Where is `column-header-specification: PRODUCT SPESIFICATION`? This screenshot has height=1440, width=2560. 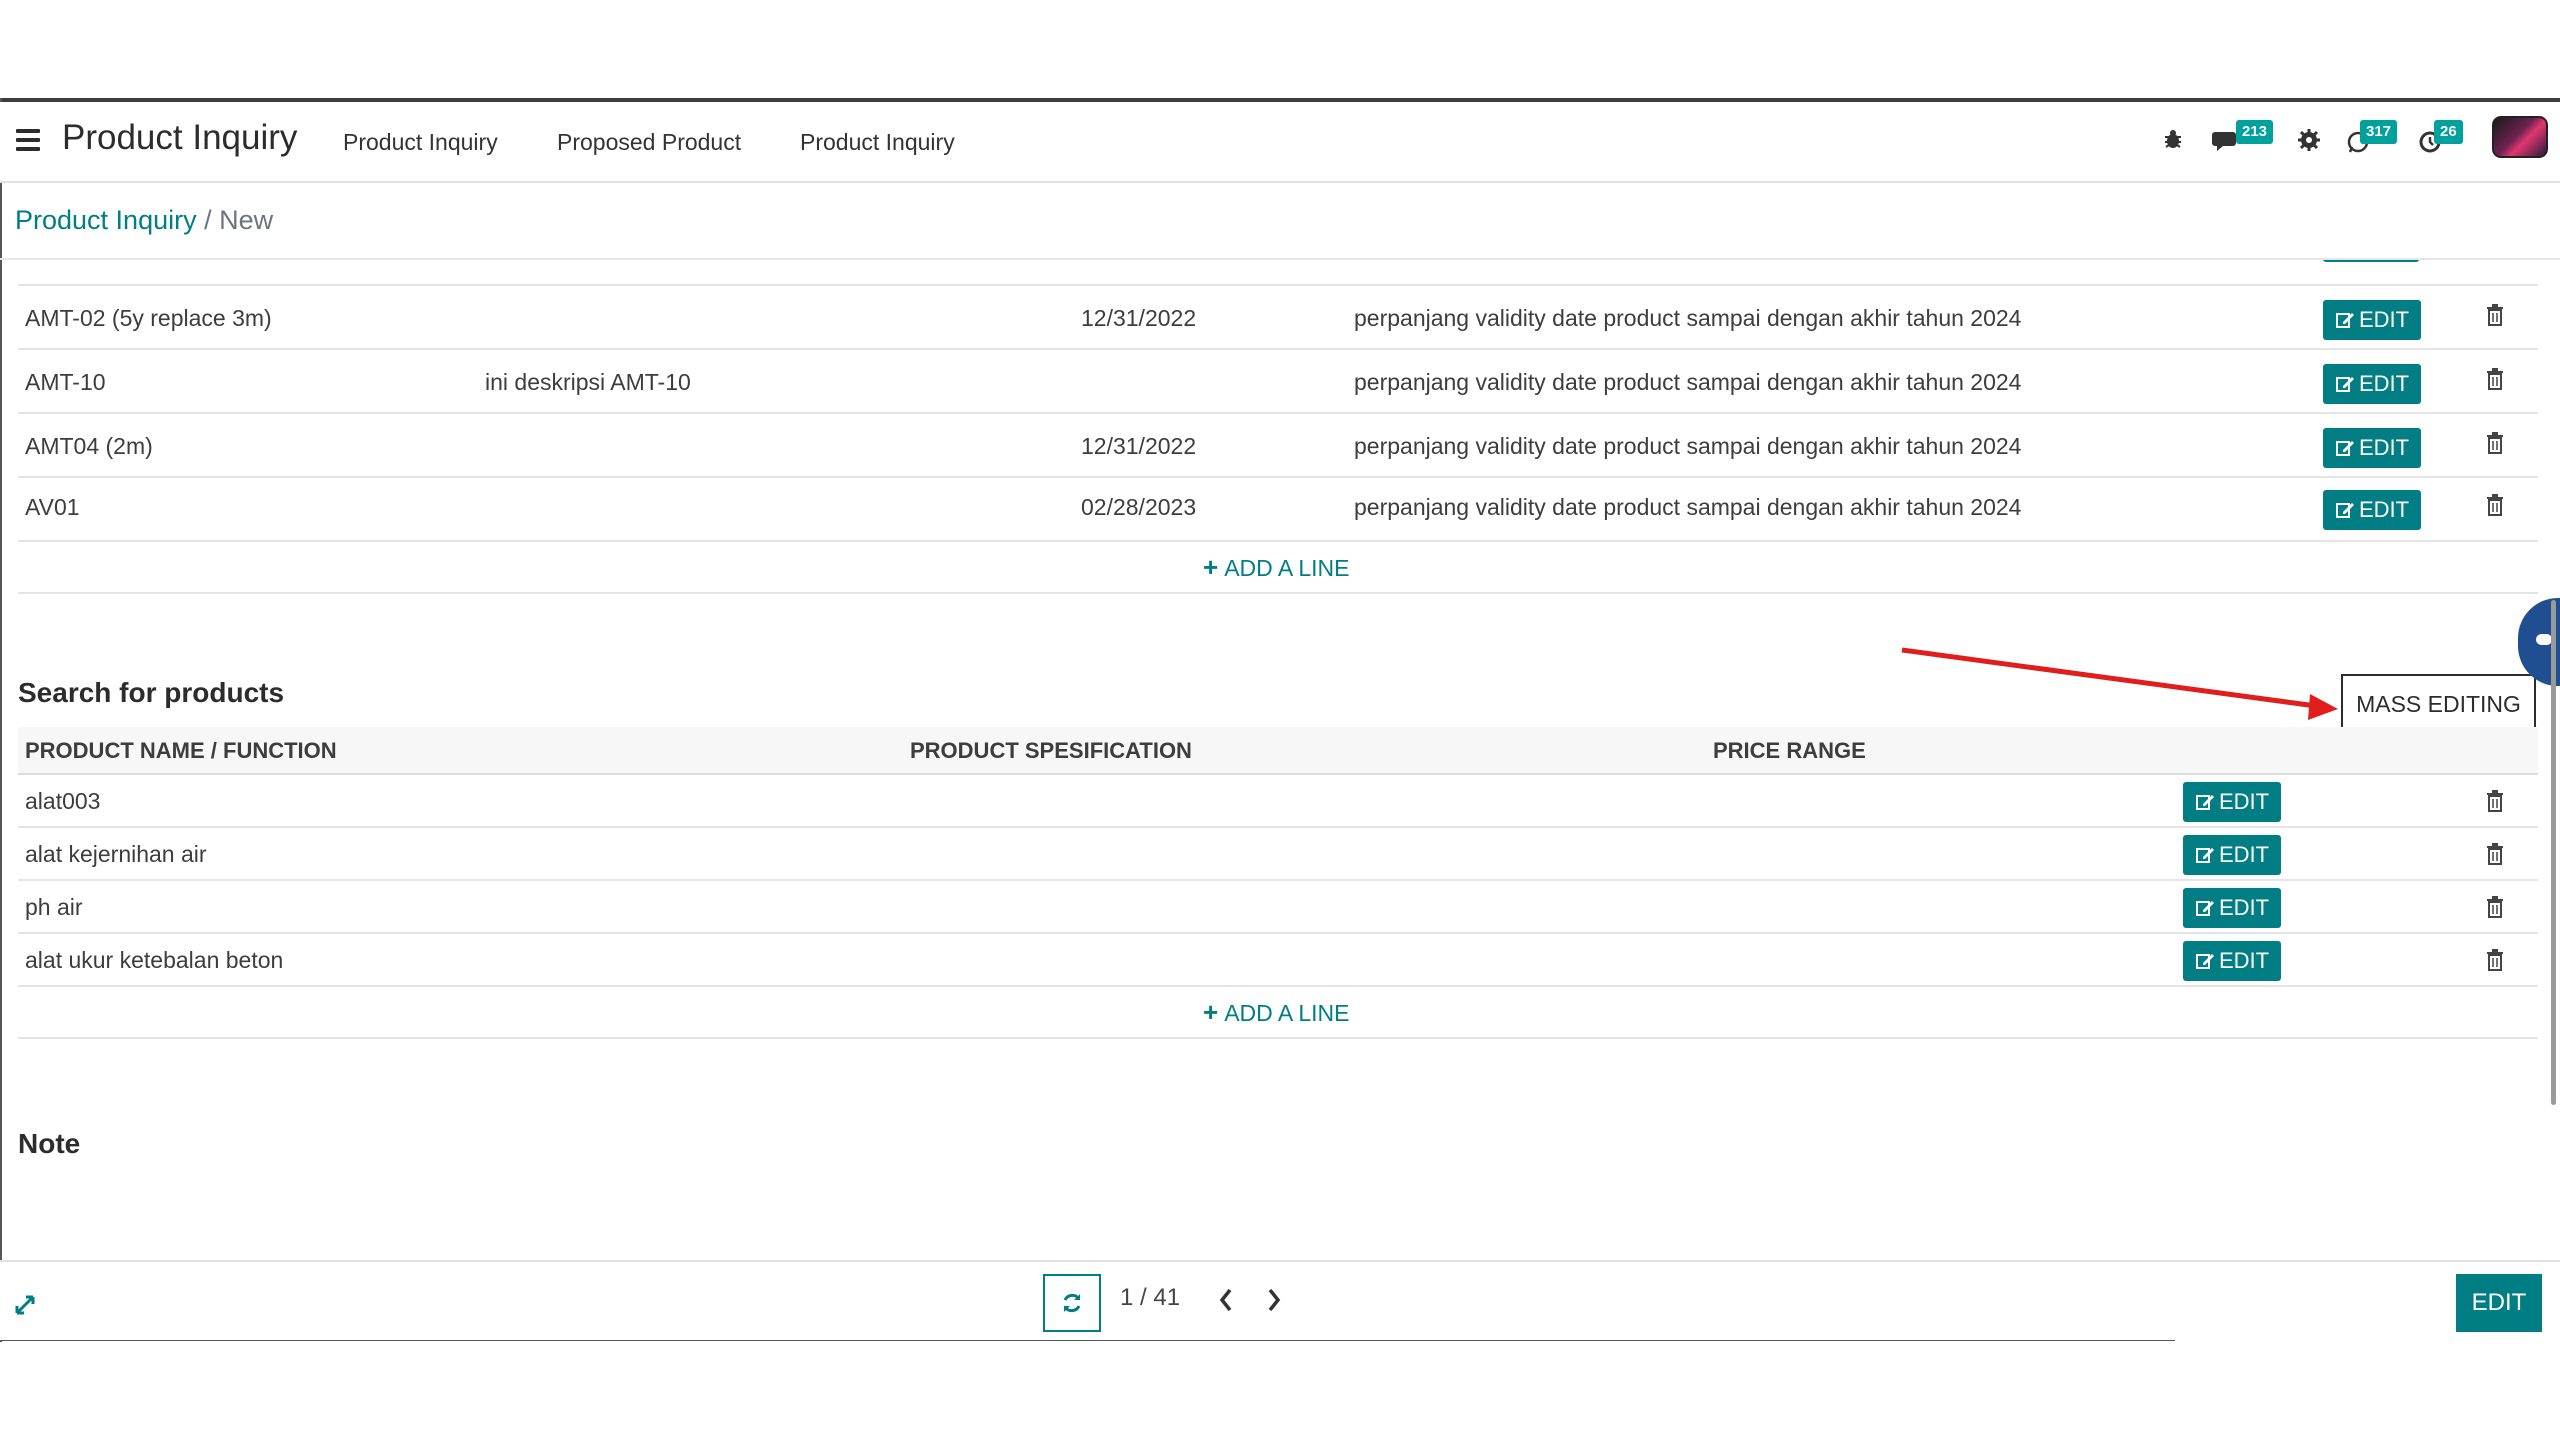
column-header-specification: PRODUCT SPESIFICATION is located at coordinates (1051, 751).